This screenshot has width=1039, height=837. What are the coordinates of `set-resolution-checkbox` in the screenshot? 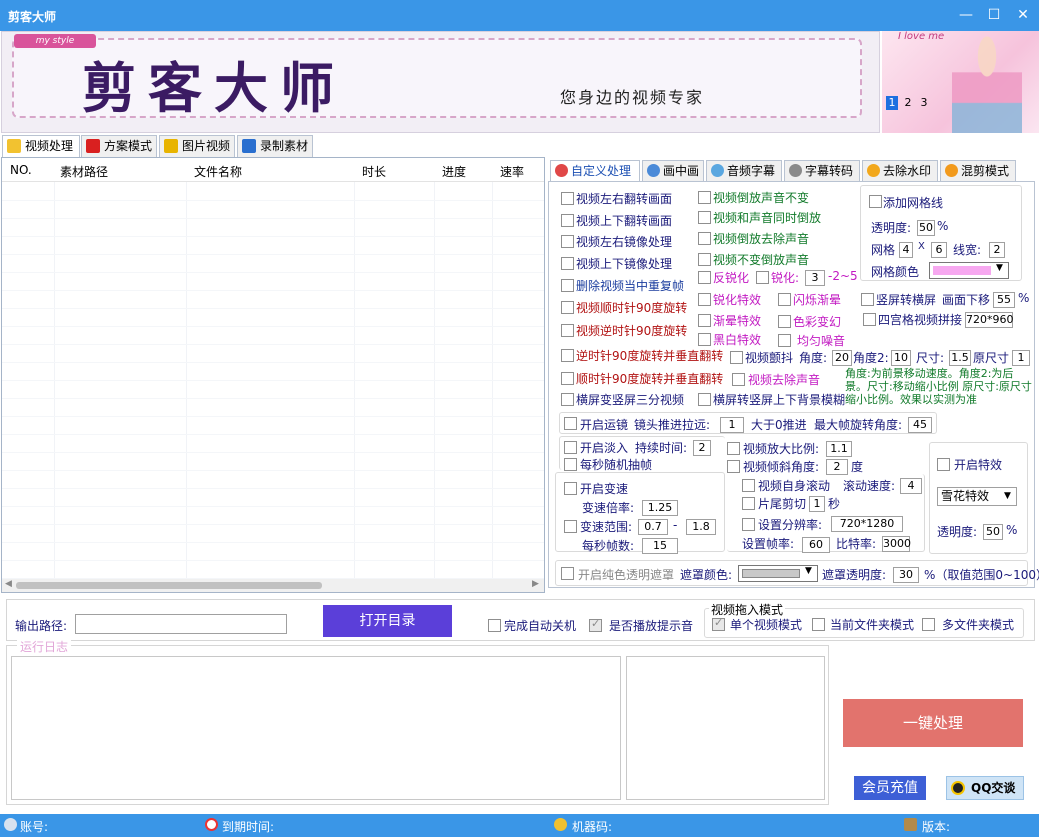 It's located at (748, 524).